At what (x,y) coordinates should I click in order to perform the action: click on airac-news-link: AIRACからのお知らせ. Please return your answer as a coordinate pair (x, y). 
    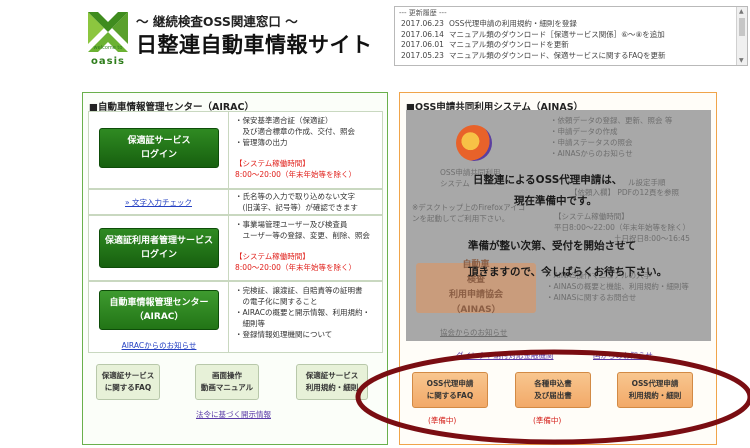
    Looking at the image, I should click on (159, 345).